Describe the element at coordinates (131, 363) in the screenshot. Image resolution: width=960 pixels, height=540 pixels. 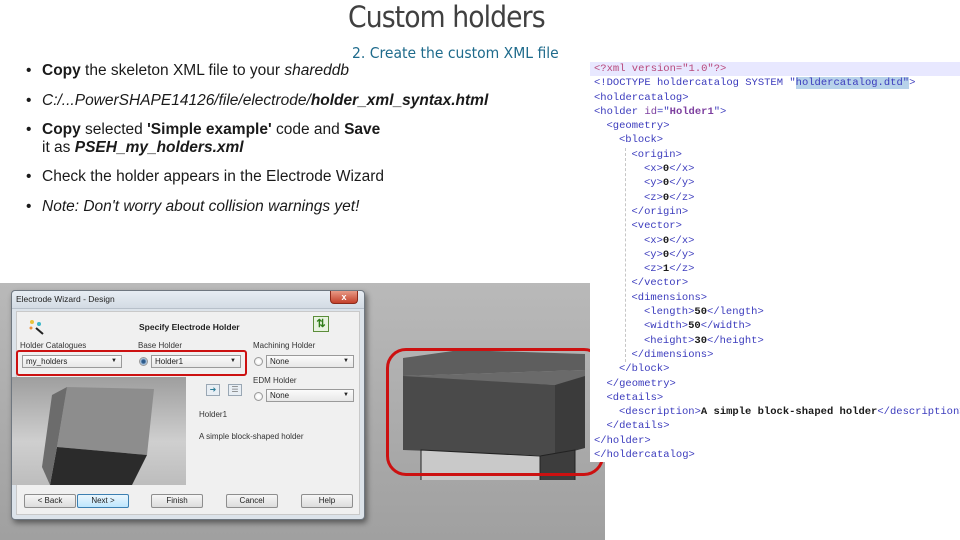
I see `highlight-box-holder-selection` at that location.